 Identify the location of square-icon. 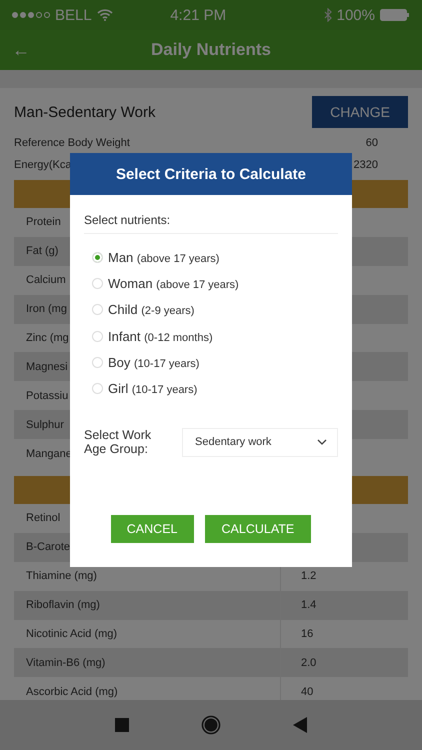
(122, 725).